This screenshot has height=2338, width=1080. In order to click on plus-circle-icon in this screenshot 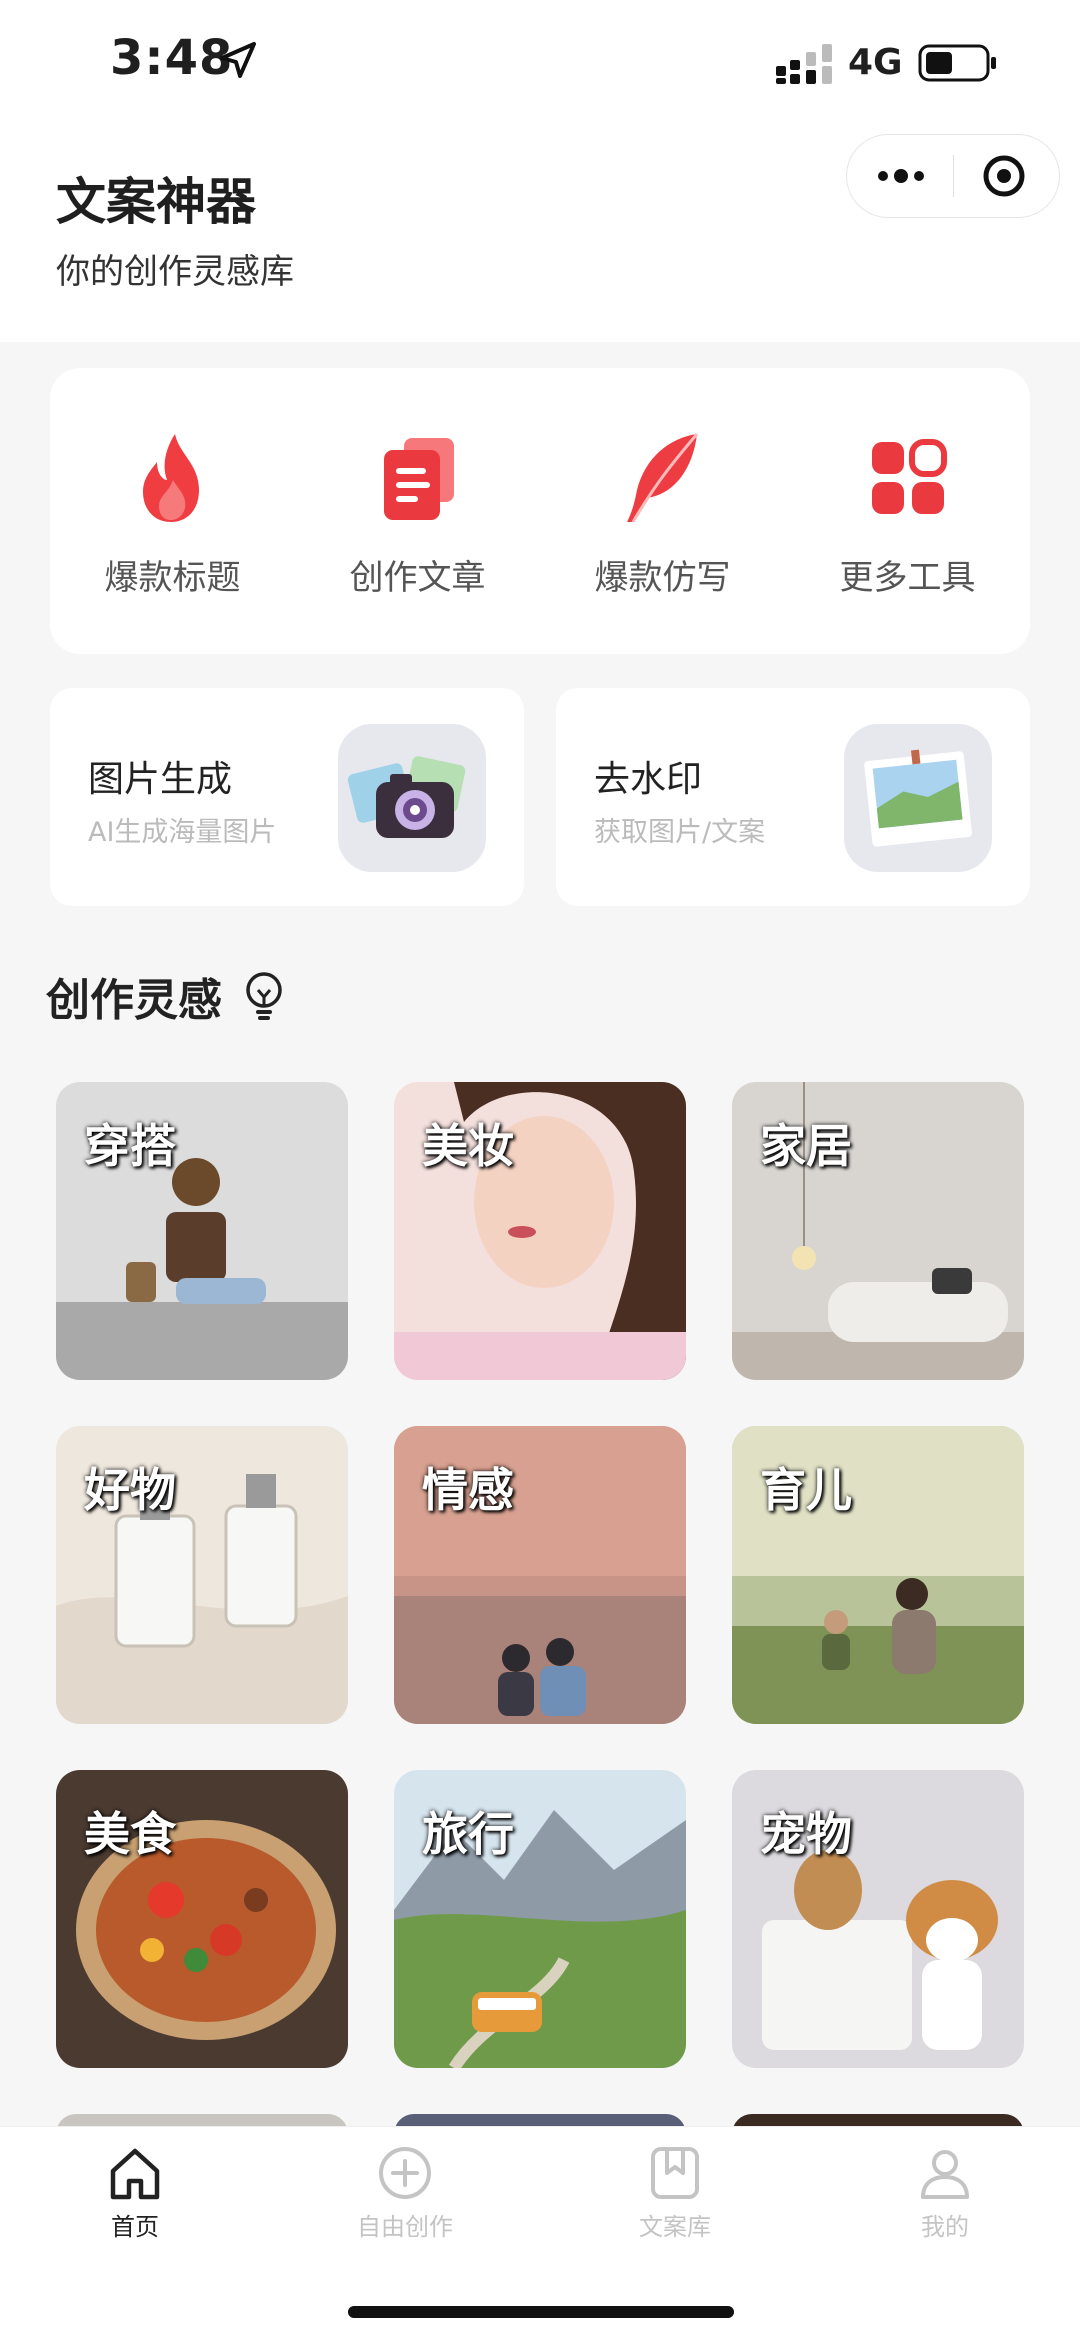, I will do `click(405, 2173)`.